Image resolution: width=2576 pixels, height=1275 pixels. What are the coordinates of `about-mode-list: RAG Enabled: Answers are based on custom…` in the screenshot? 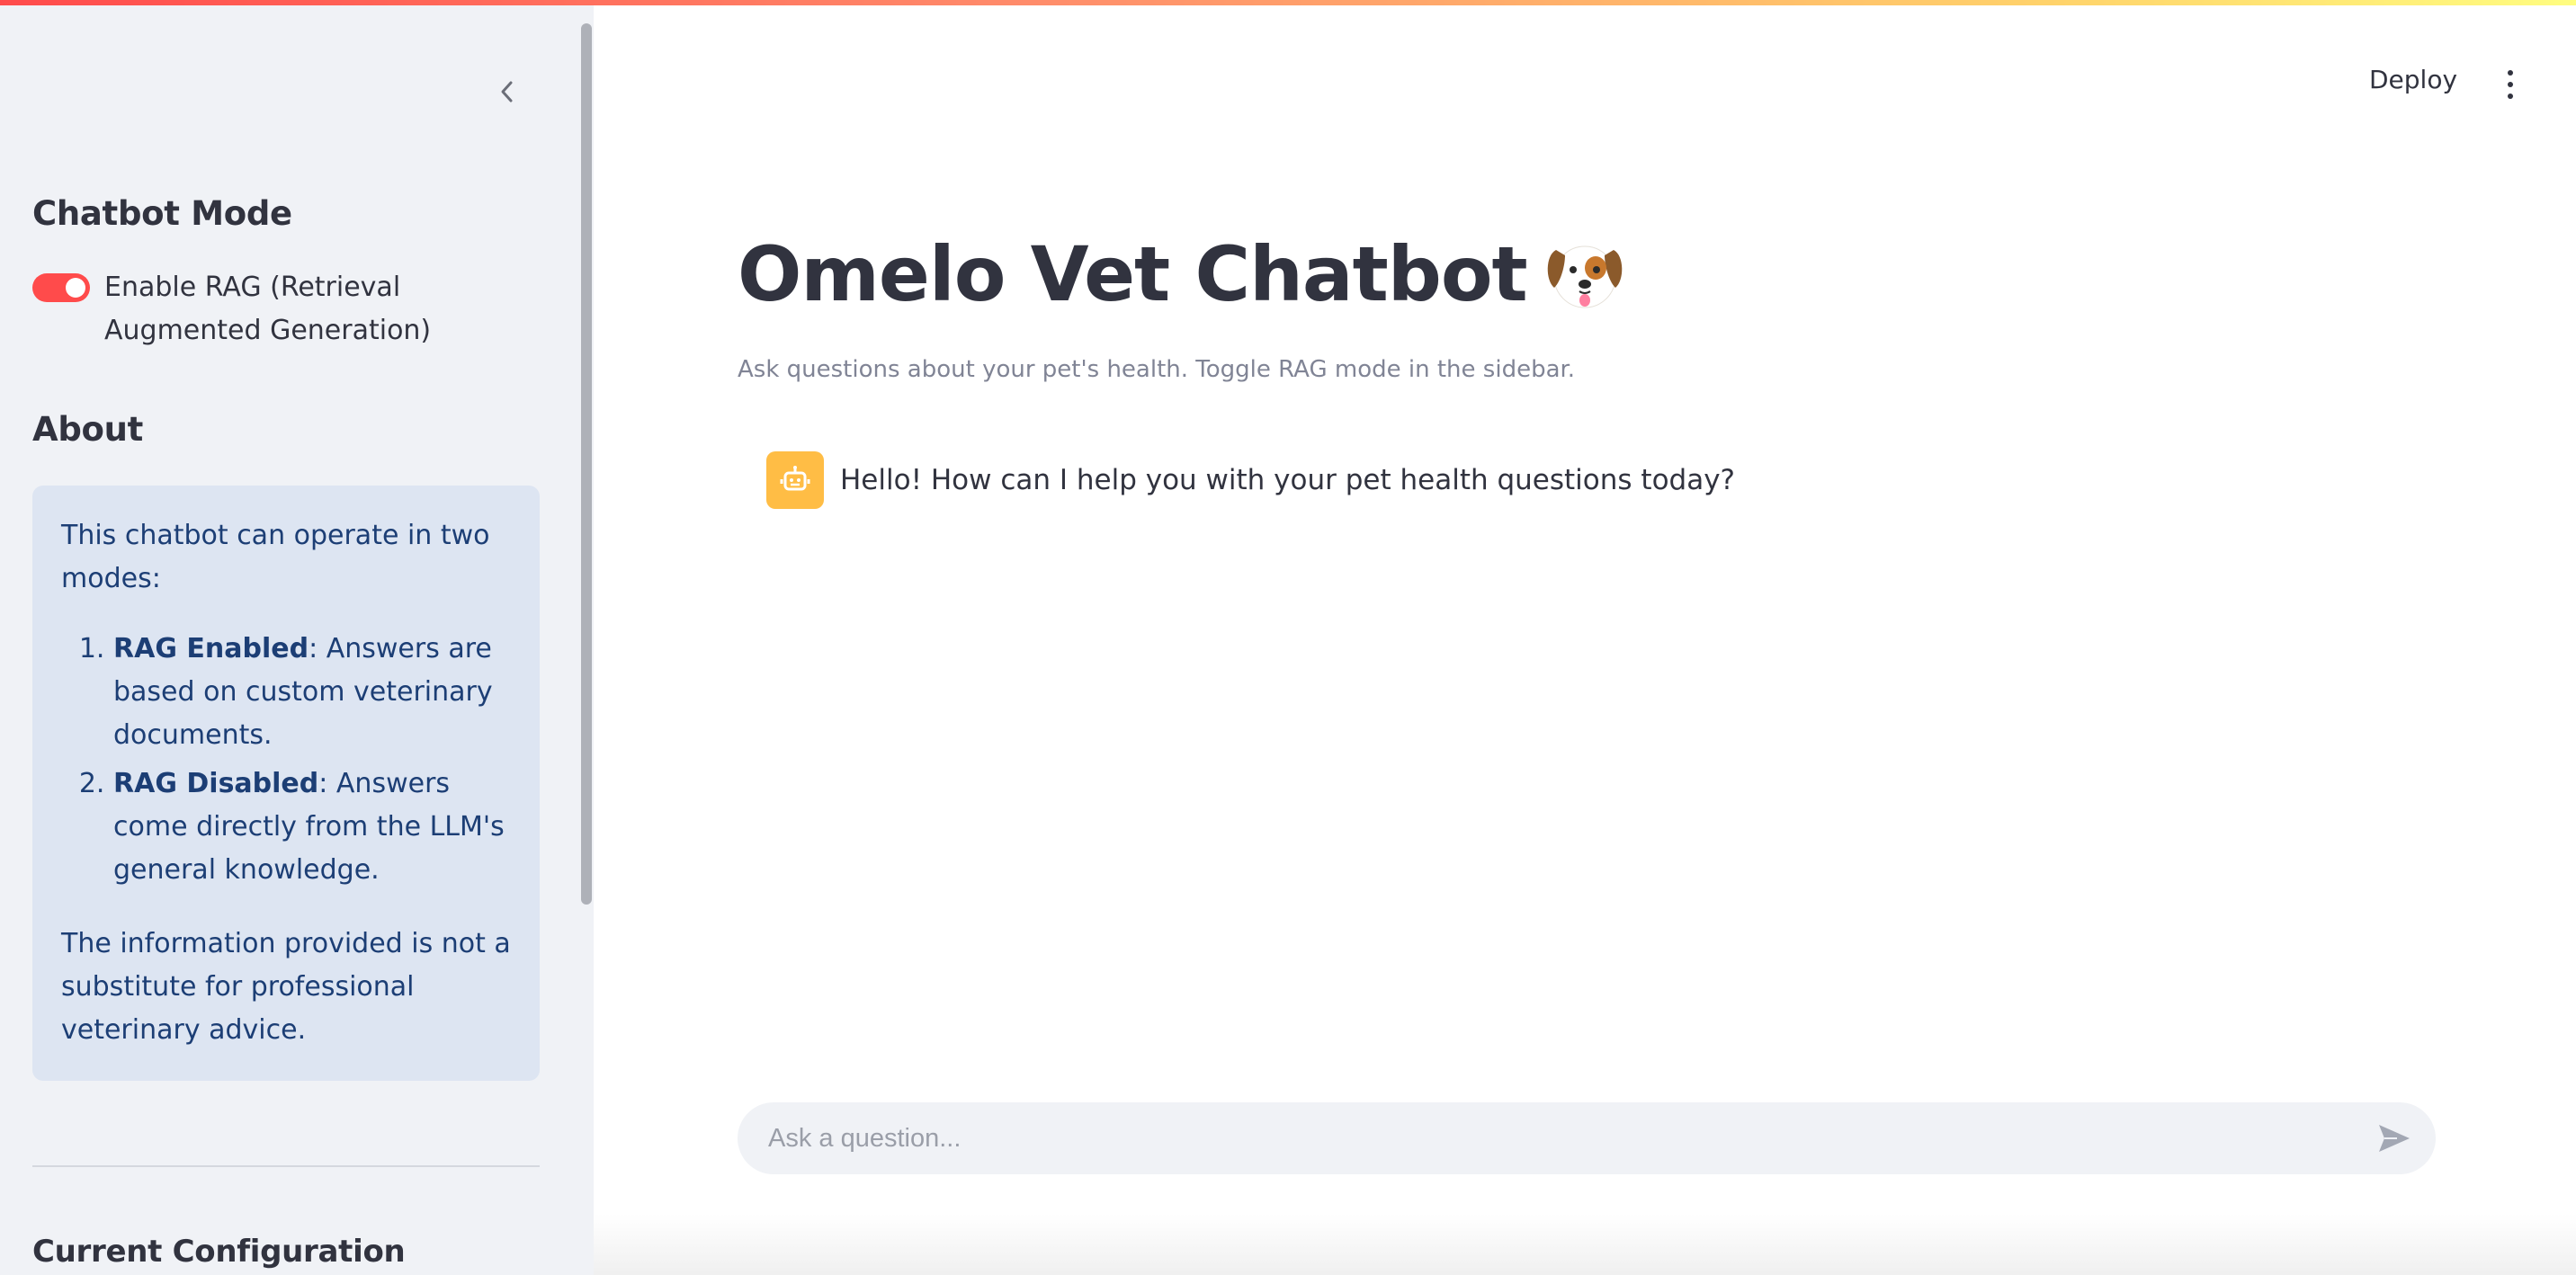 It's located at (287, 760).